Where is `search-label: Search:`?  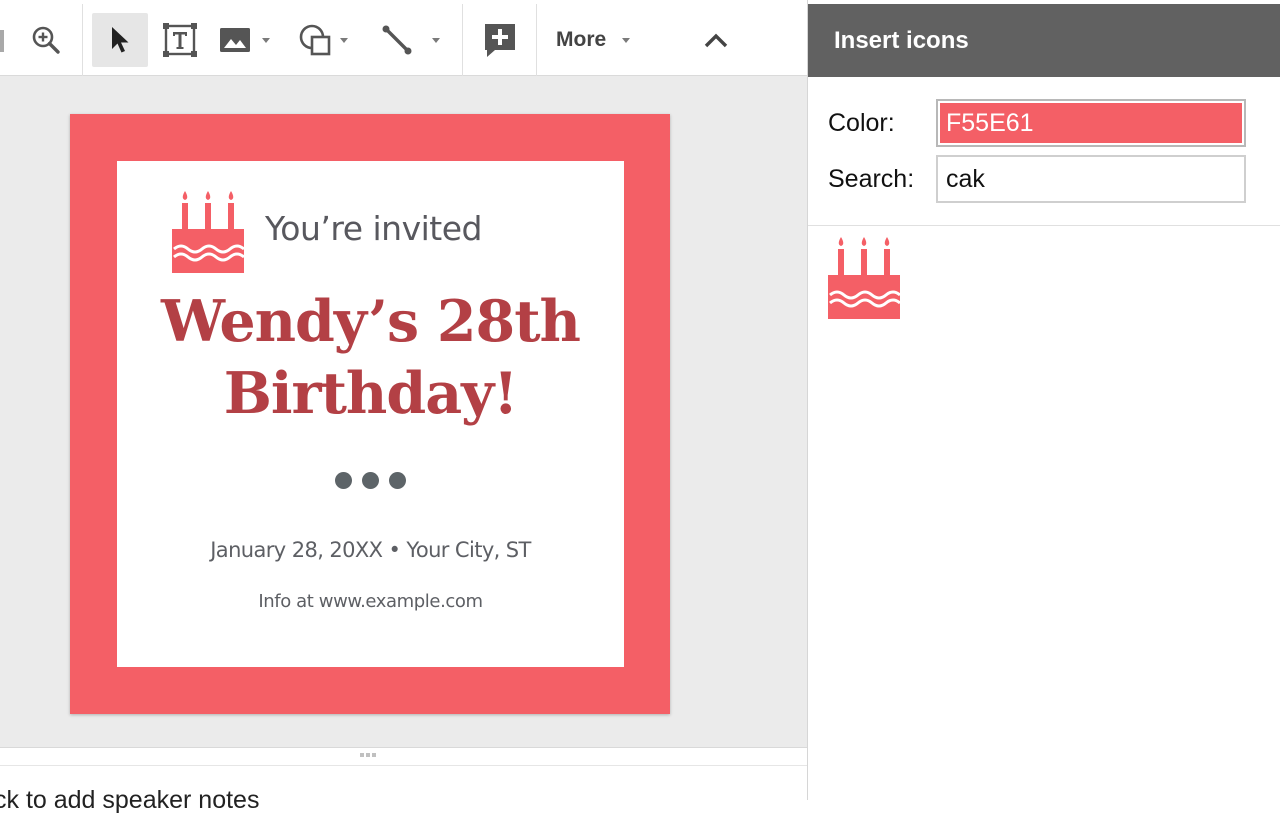 search-label: Search: is located at coordinates (871, 179).